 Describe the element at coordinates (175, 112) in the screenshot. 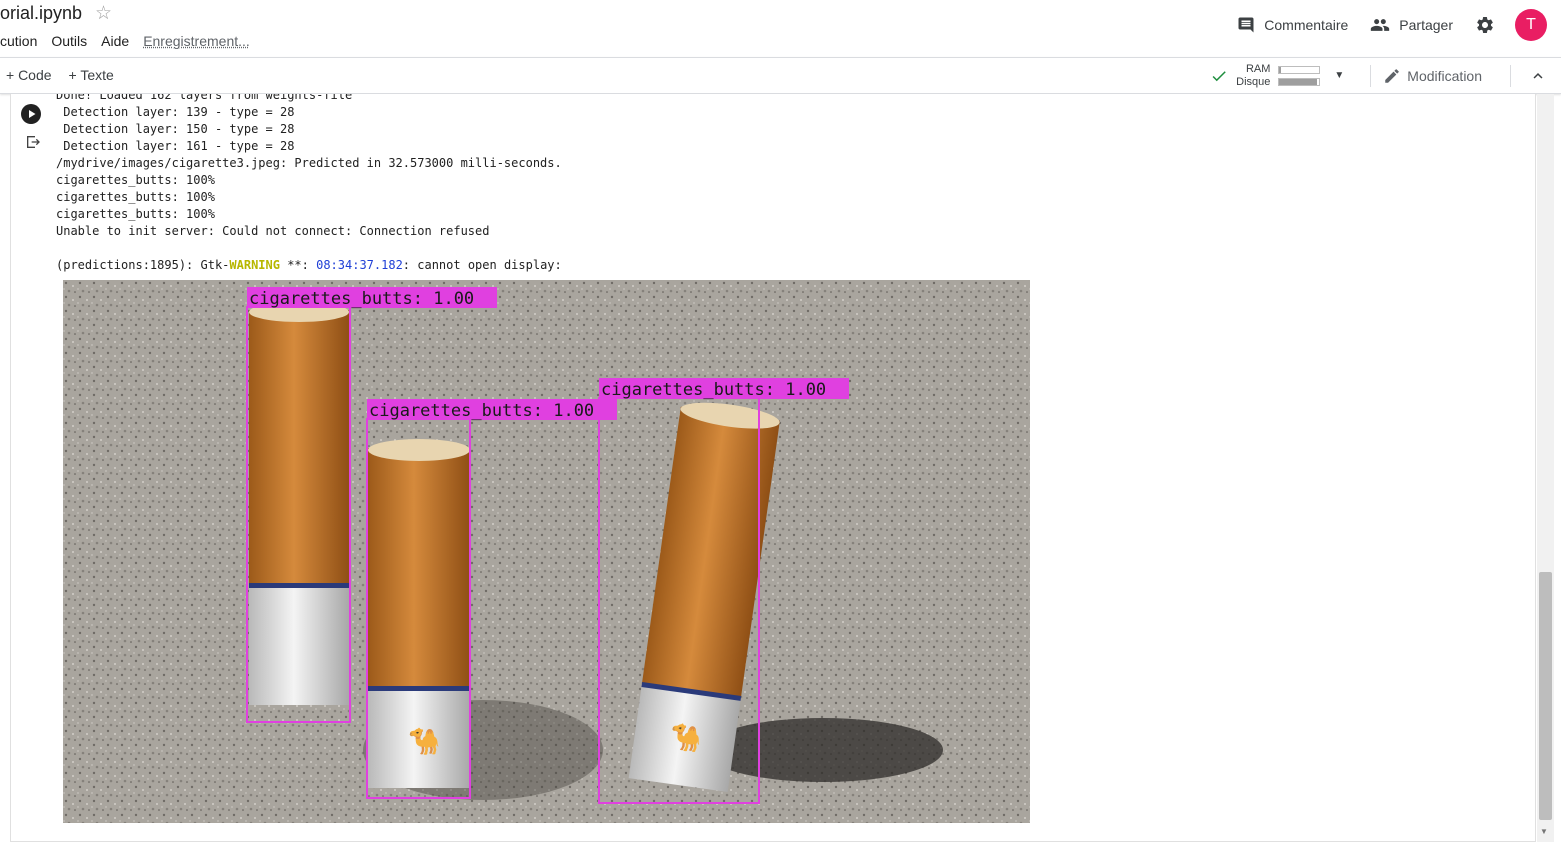

I see `output-line: Detection layer: 139 - type = 28` at that location.